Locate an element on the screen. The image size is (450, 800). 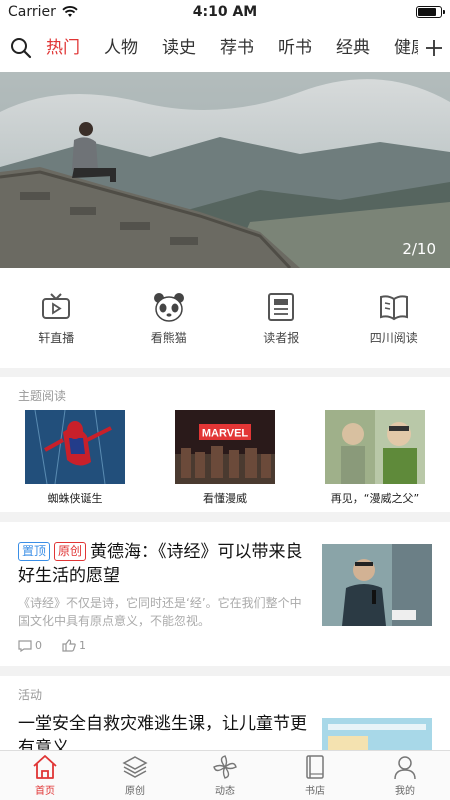
spiderman-image is located at coordinates (75, 447).